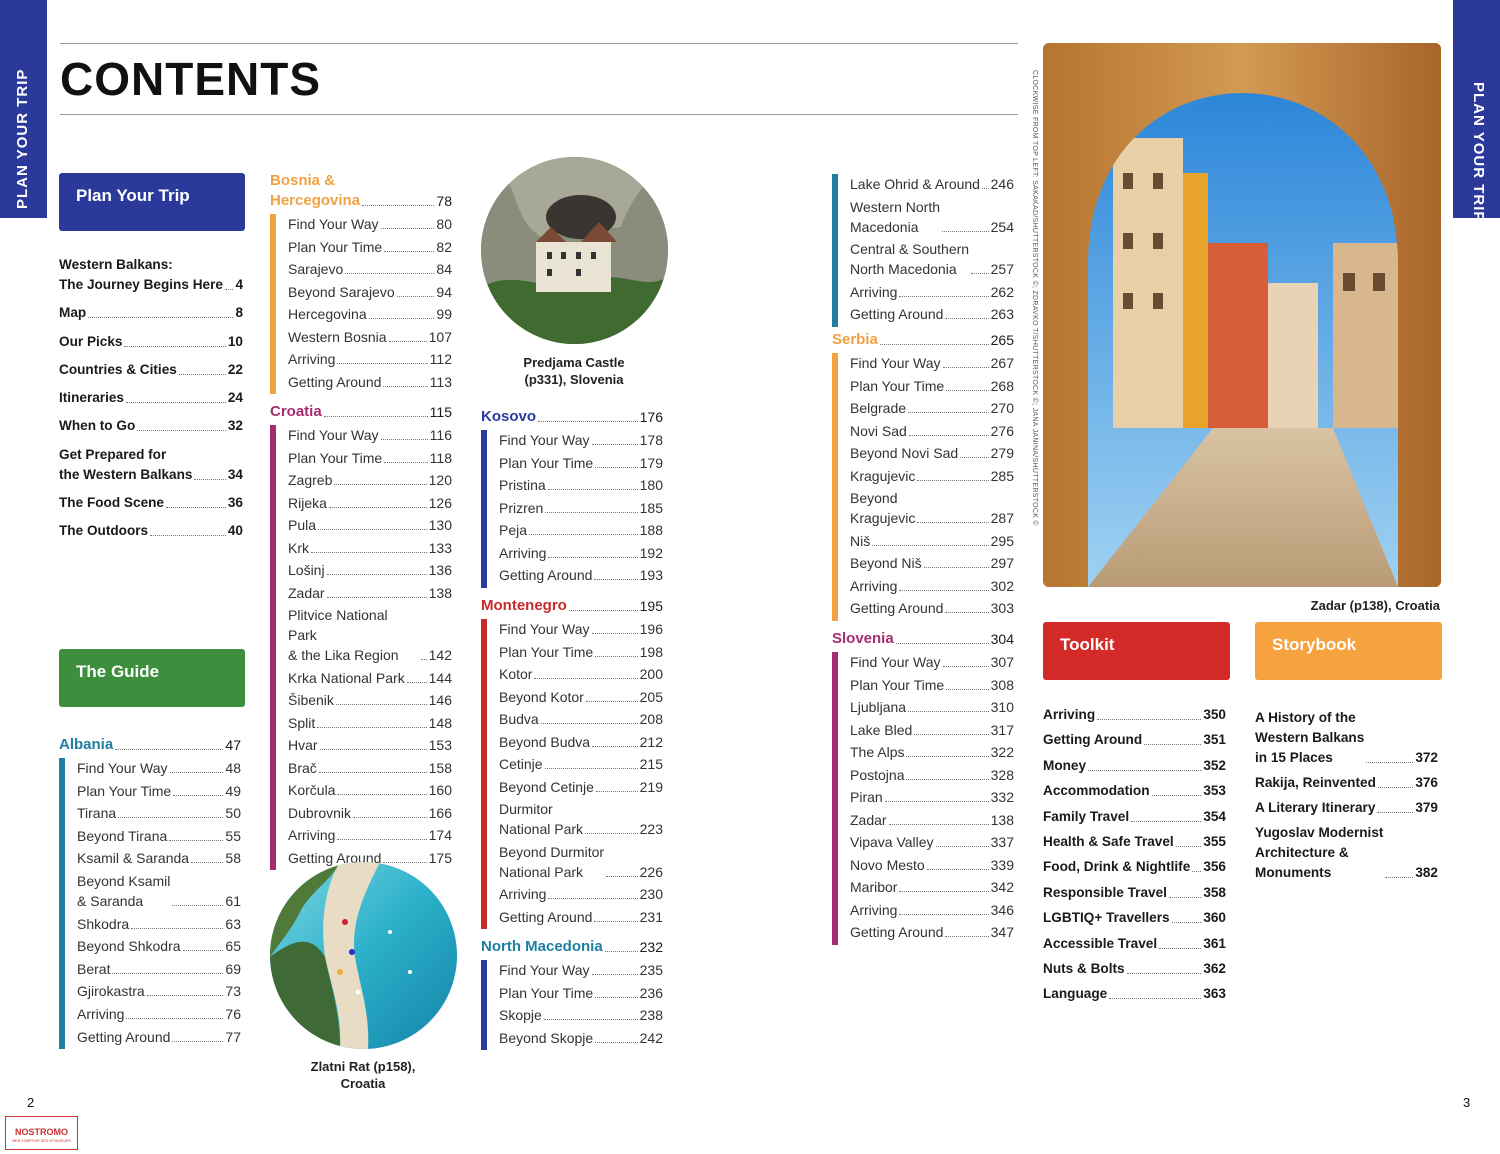  What do you see at coordinates (370, 813) in the screenshot?
I see `toc-entry: Dubrovnik 166` at bounding box center [370, 813].